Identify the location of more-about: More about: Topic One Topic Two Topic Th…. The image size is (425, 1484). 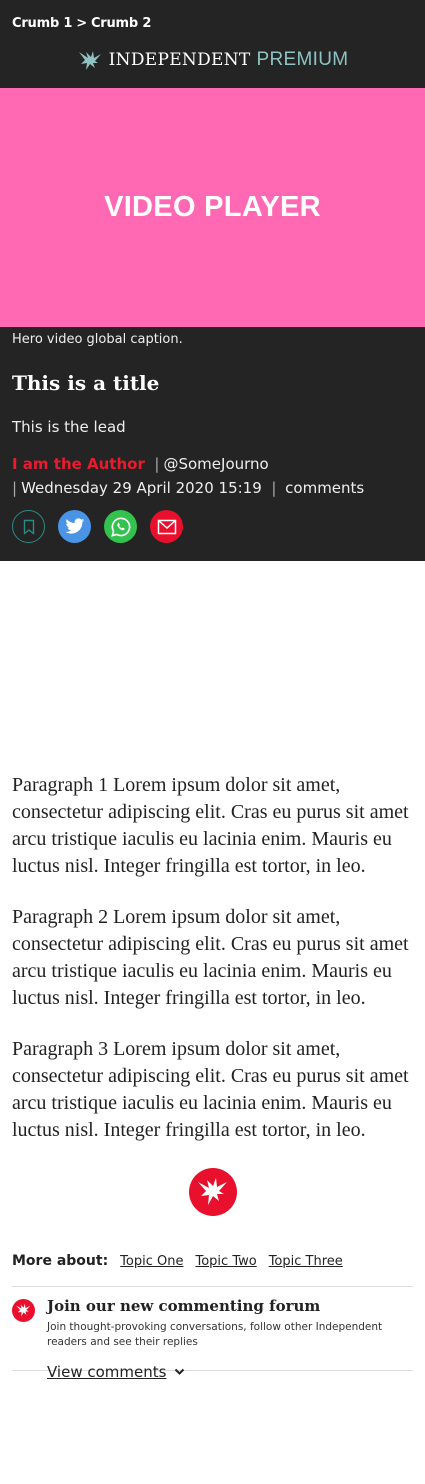
(212, 1261).